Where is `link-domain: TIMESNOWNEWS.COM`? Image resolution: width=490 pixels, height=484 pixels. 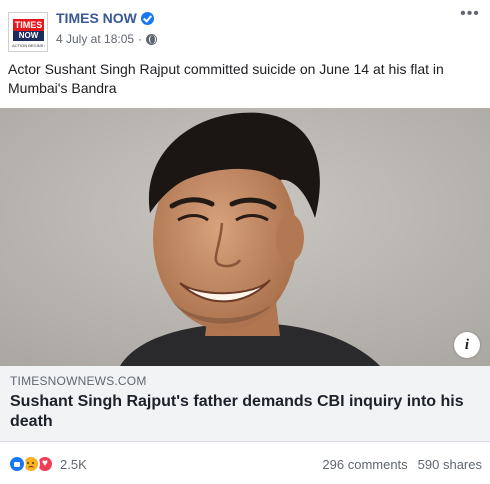 link-domain: TIMESNOWNEWS.COM is located at coordinates (78, 381).